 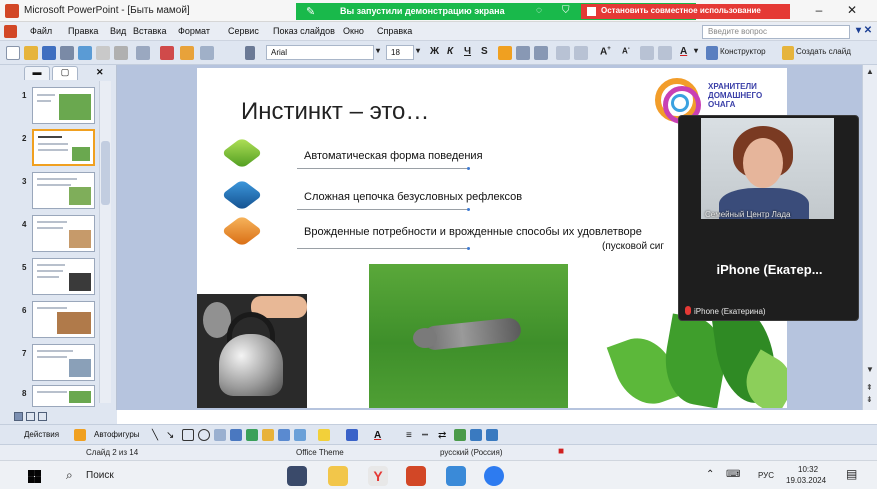 I want to click on wordart-icon, so click(x=236, y=435).